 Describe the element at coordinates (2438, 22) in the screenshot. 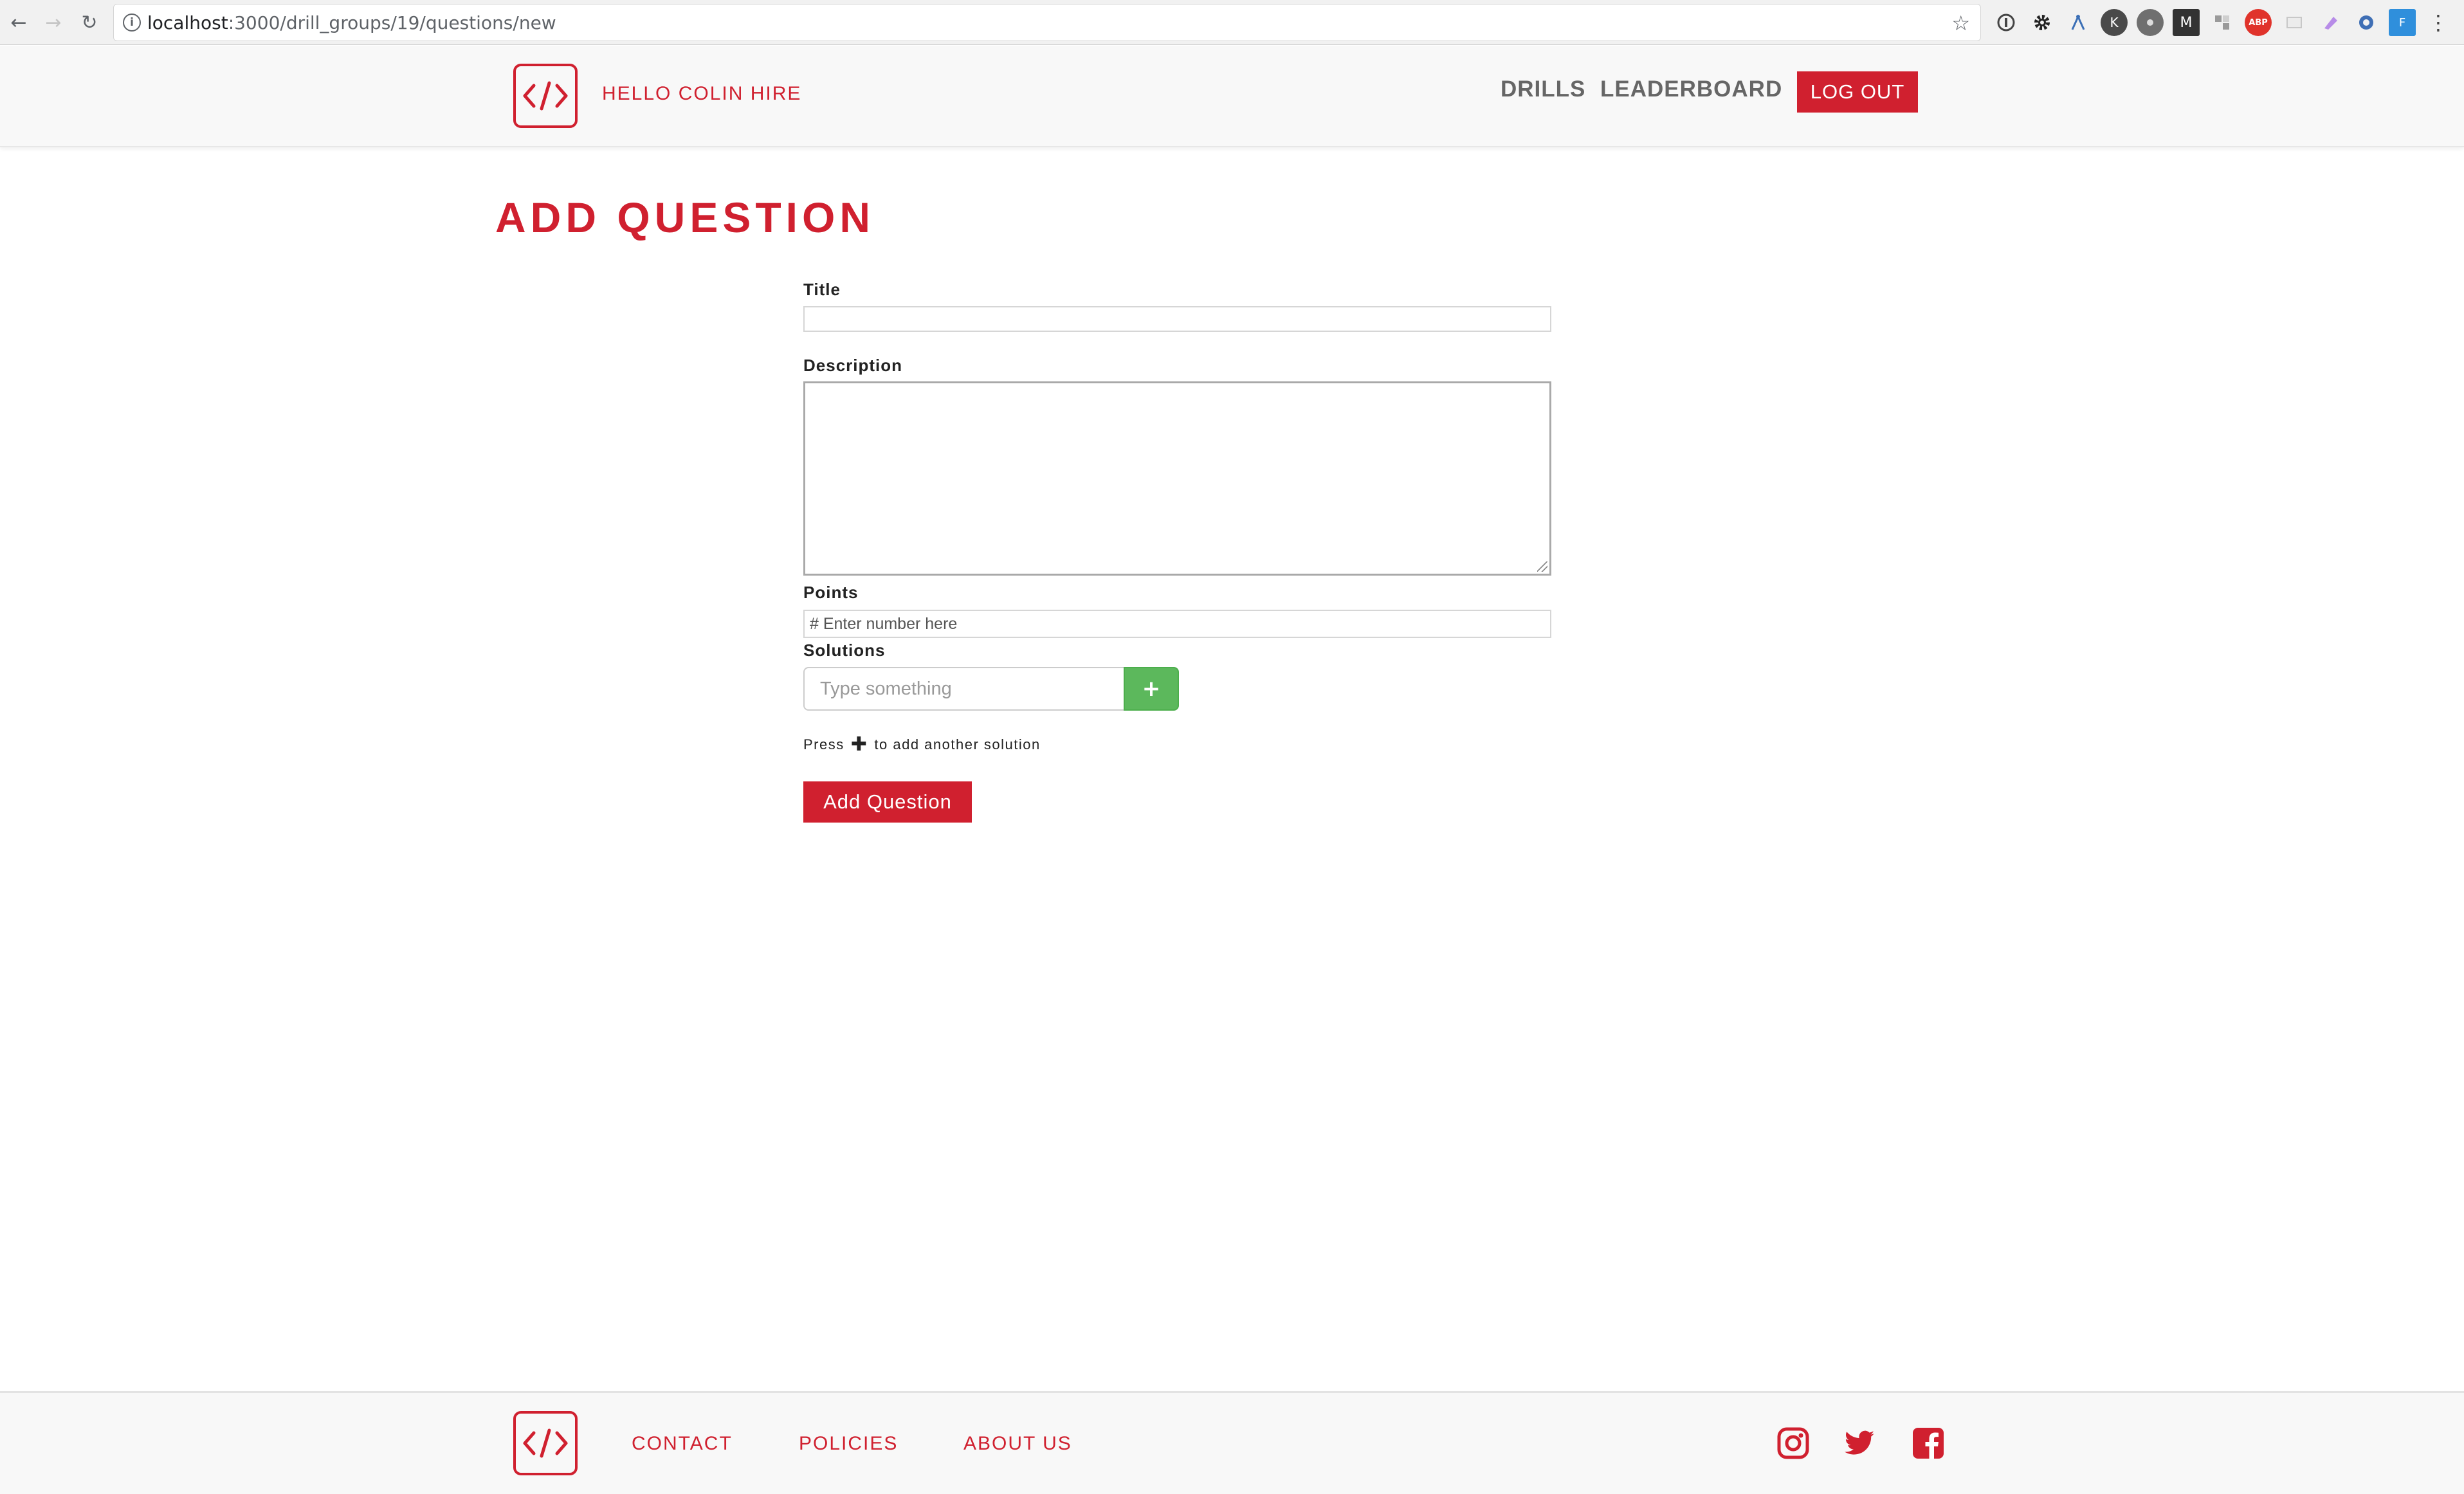

I see `browser-menu-icon: ⋮` at that location.